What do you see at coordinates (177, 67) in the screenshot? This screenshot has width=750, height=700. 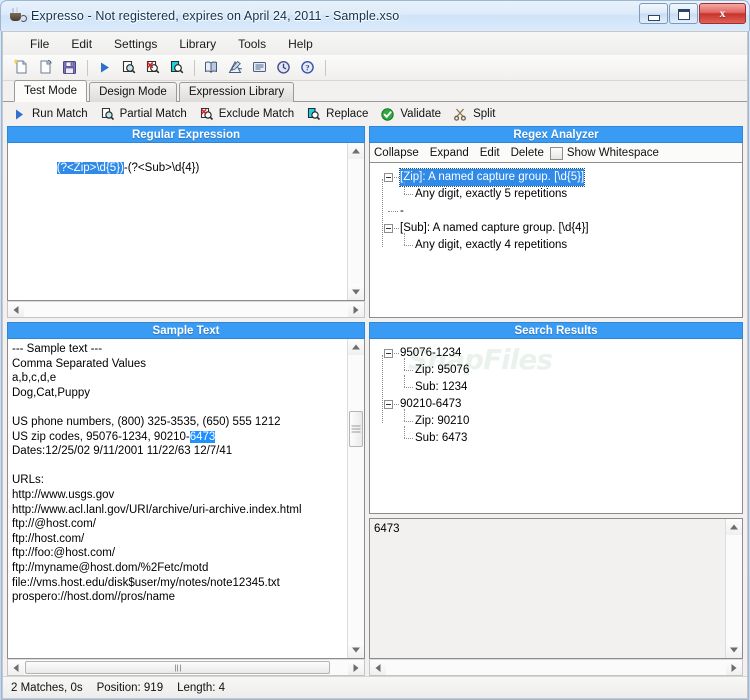 I see `replace-icon` at bounding box center [177, 67].